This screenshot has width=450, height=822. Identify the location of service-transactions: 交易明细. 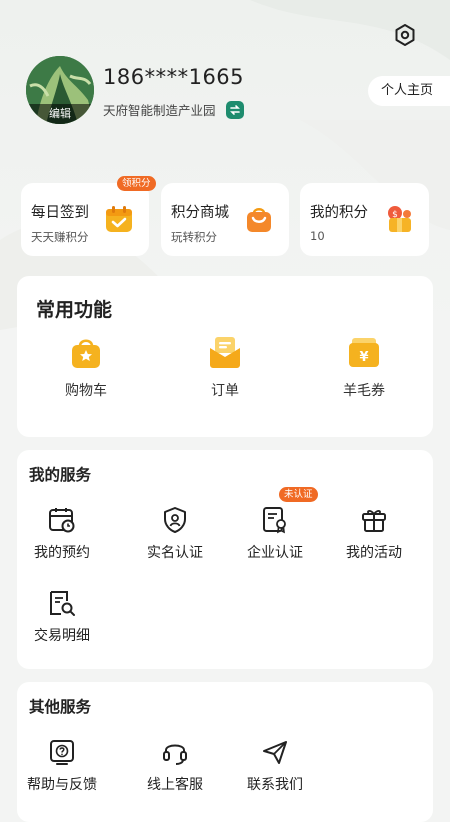
(62, 617).